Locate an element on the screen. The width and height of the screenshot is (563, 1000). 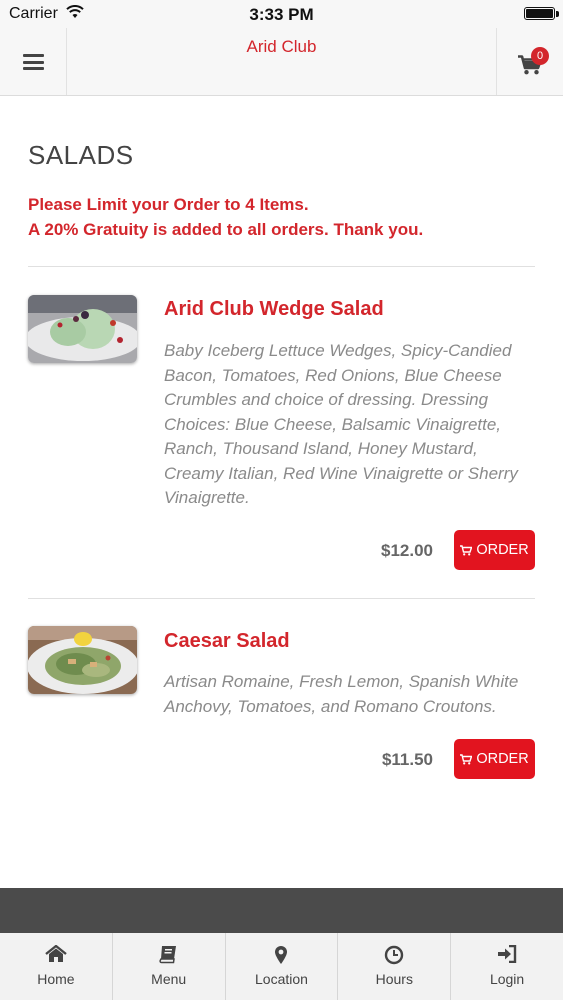
battery-icon is located at coordinates (539, 13).